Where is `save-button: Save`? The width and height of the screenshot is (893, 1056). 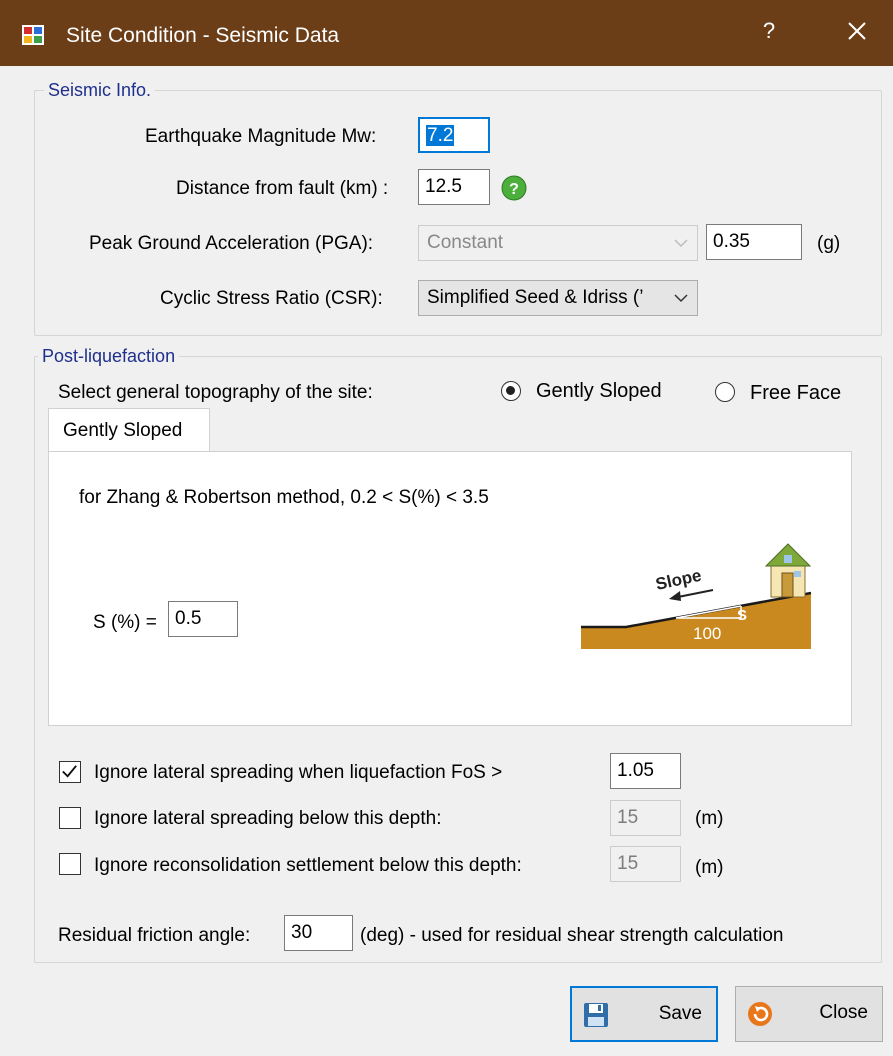
save-button: Save is located at coordinates (644, 1014).